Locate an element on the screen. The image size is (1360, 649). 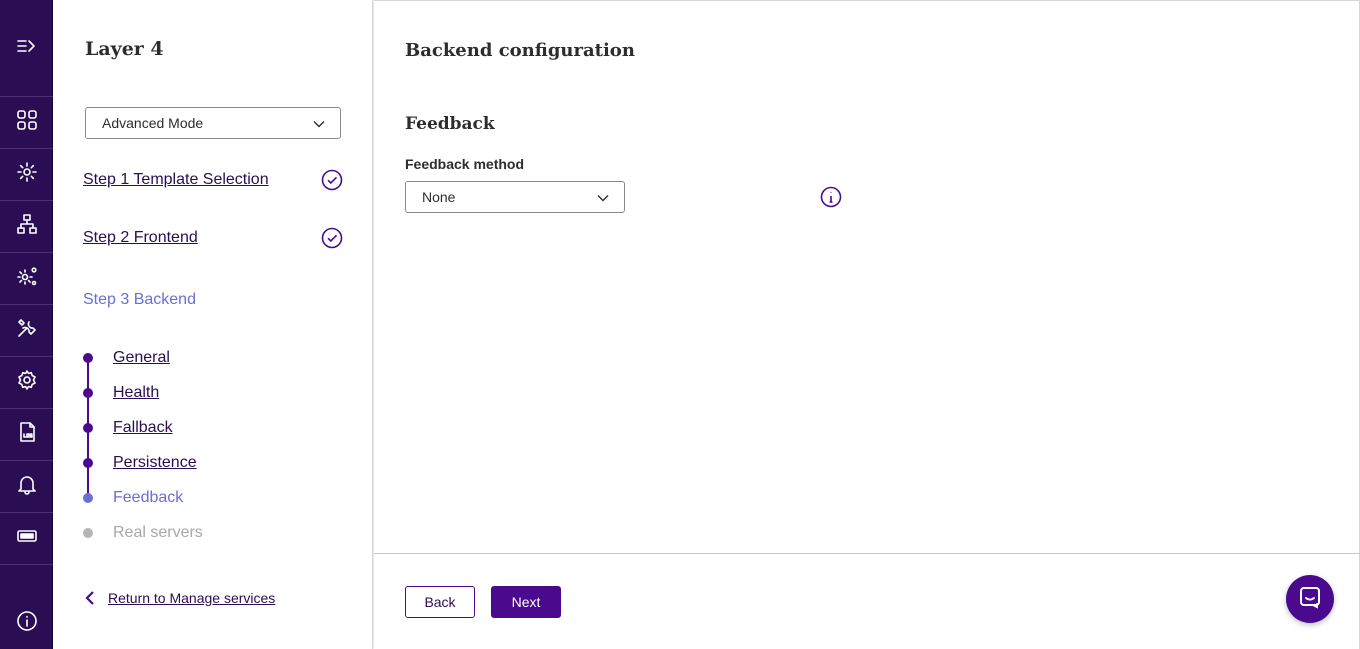
substep-health: Health is located at coordinates (121, 393).